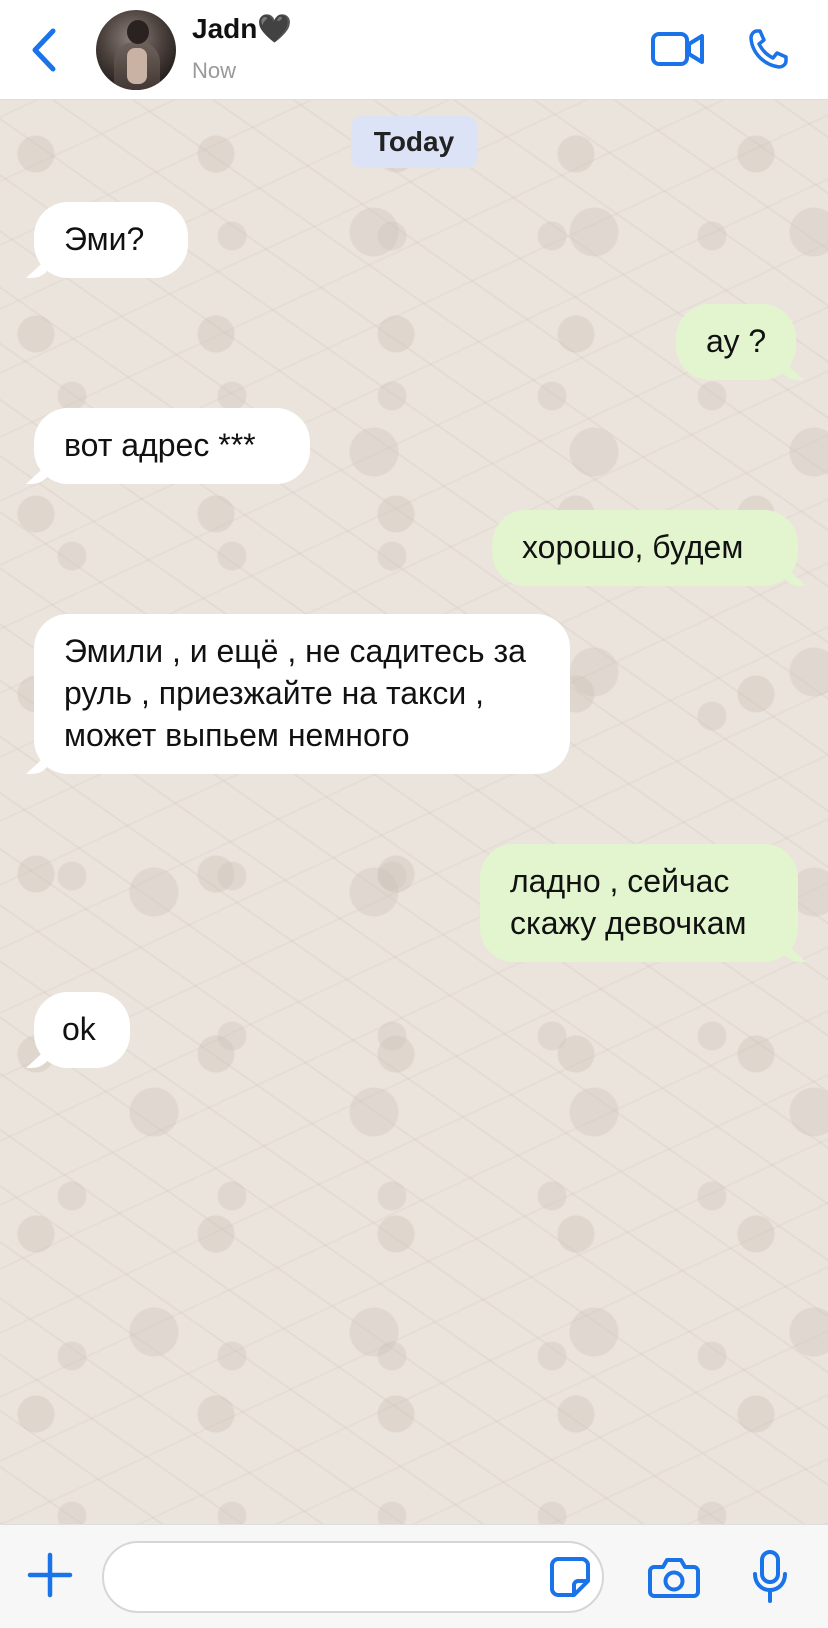  I want to click on video-call-button, so click(678, 49).